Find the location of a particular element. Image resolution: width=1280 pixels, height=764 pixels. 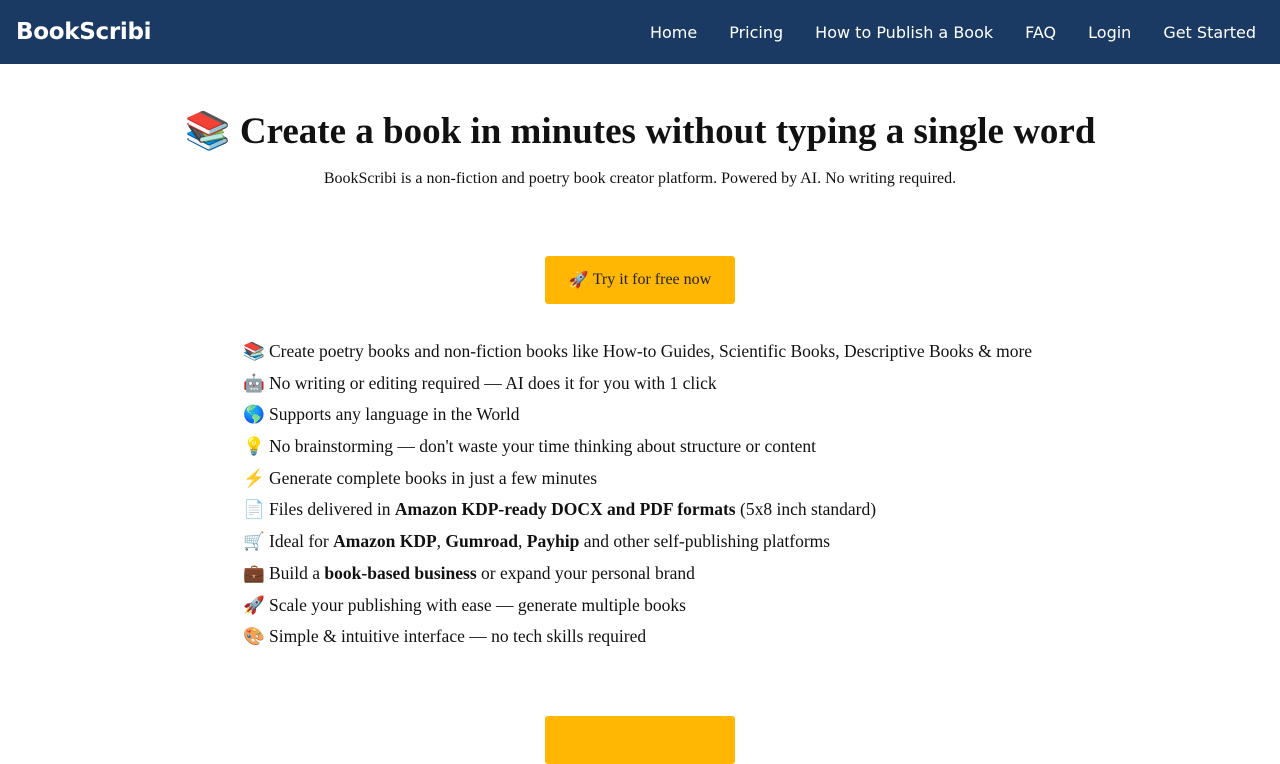

feature-text: , is located at coordinates (522, 541).